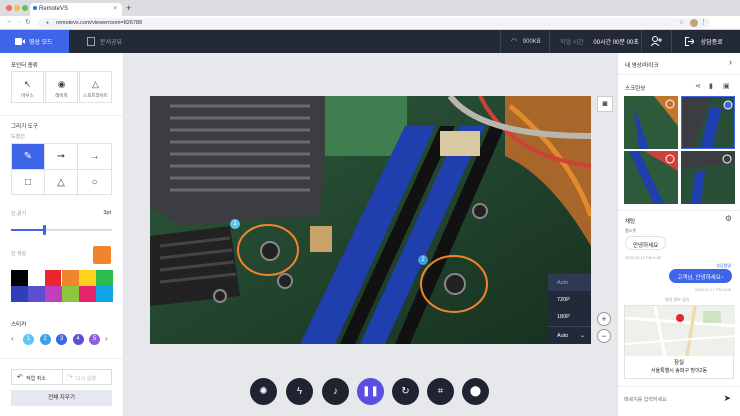  Describe the element at coordinates (45, 339) in the screenshot. I see `sticker-item: 2` at that location.